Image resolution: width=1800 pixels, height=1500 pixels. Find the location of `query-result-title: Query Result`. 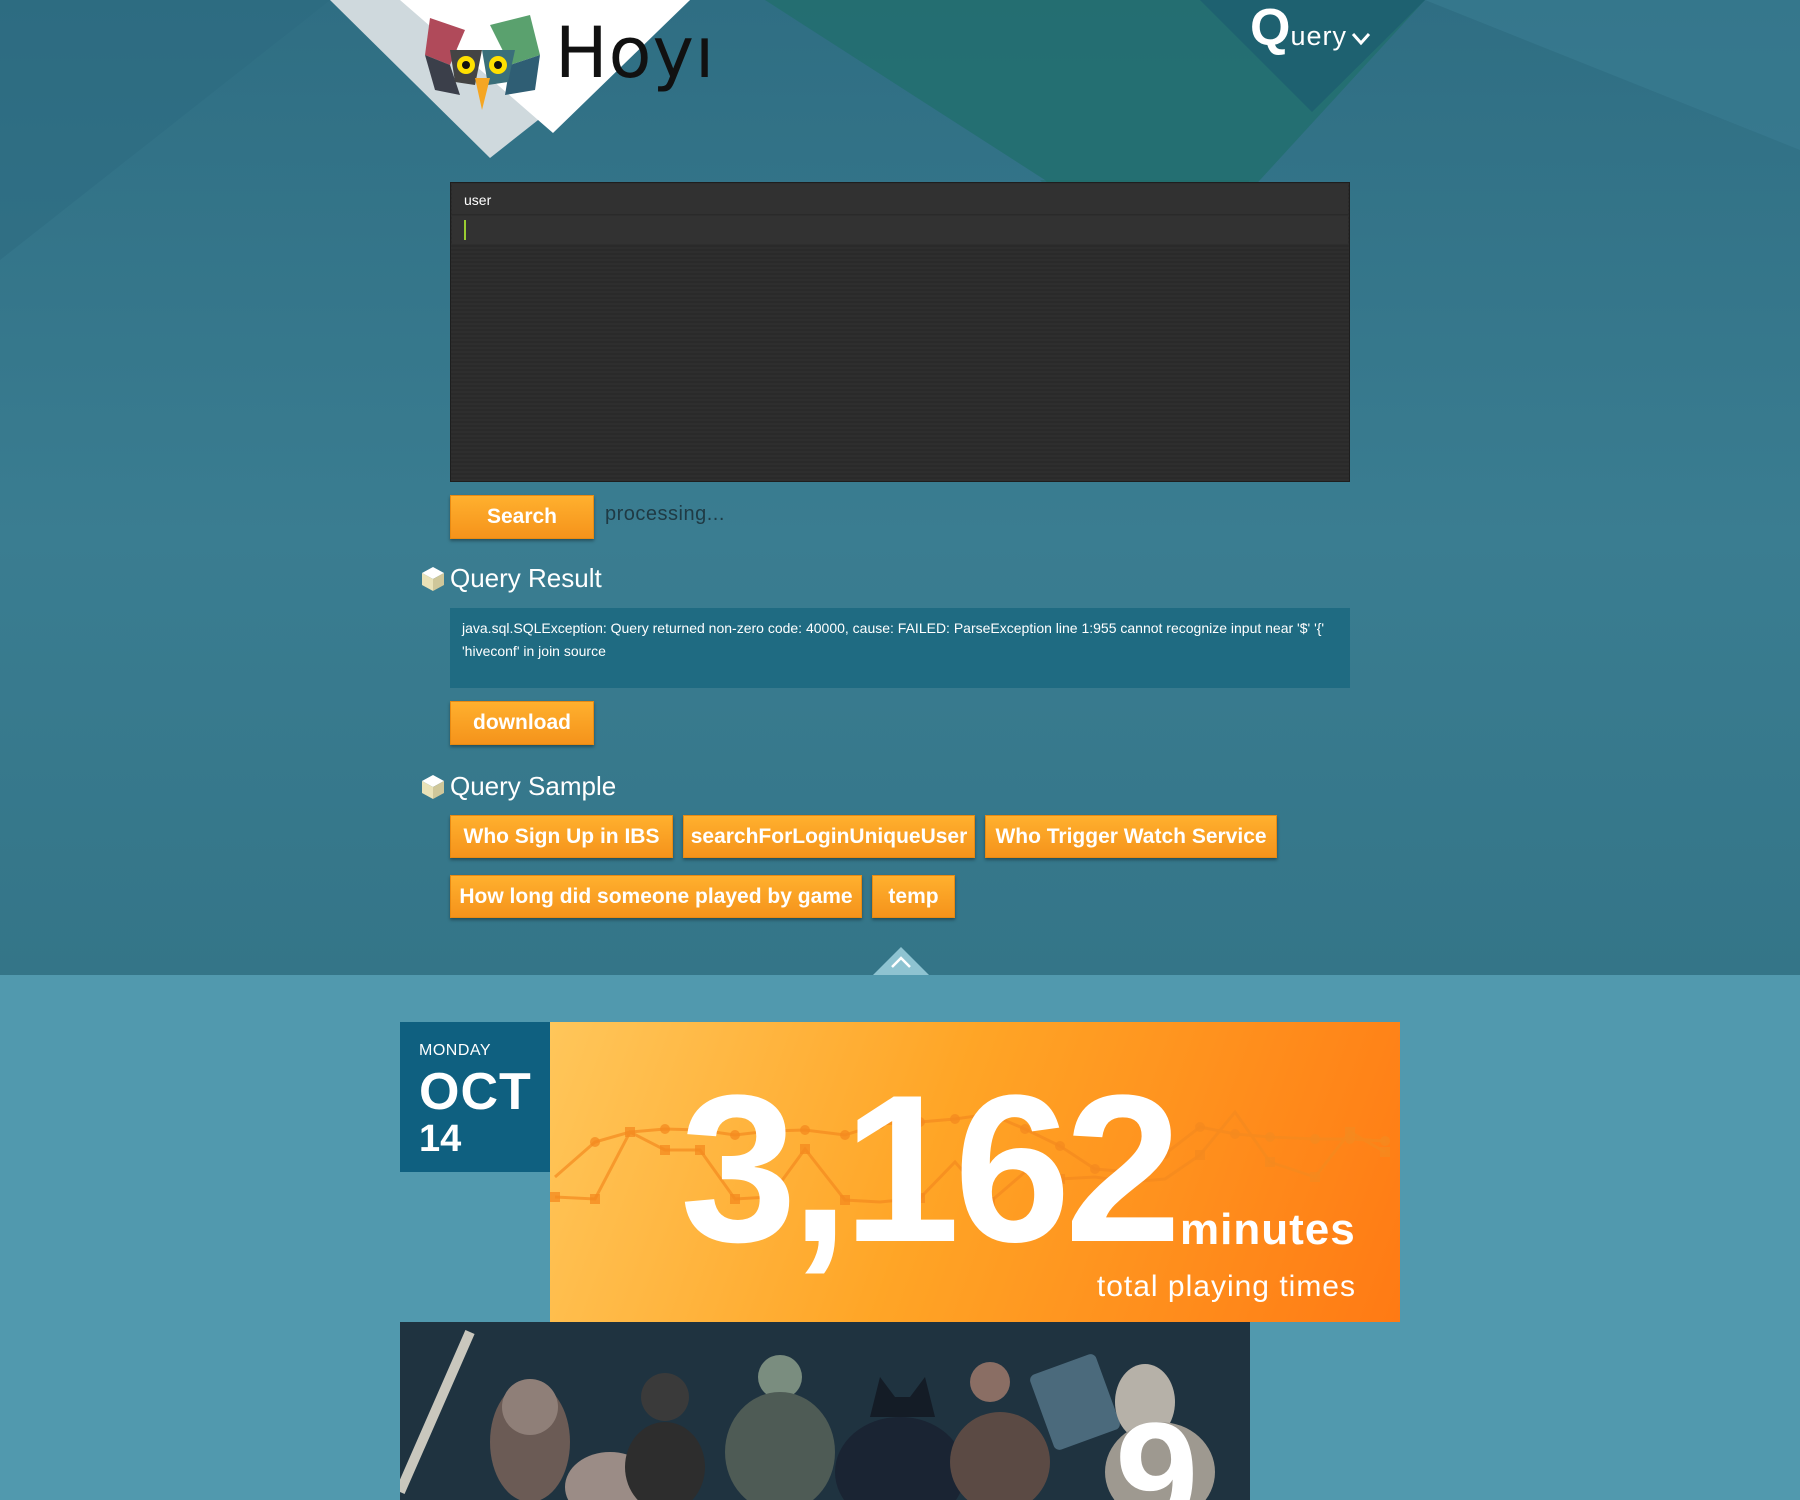

query-result-title: Query Result is located at coordinates (526, 578).